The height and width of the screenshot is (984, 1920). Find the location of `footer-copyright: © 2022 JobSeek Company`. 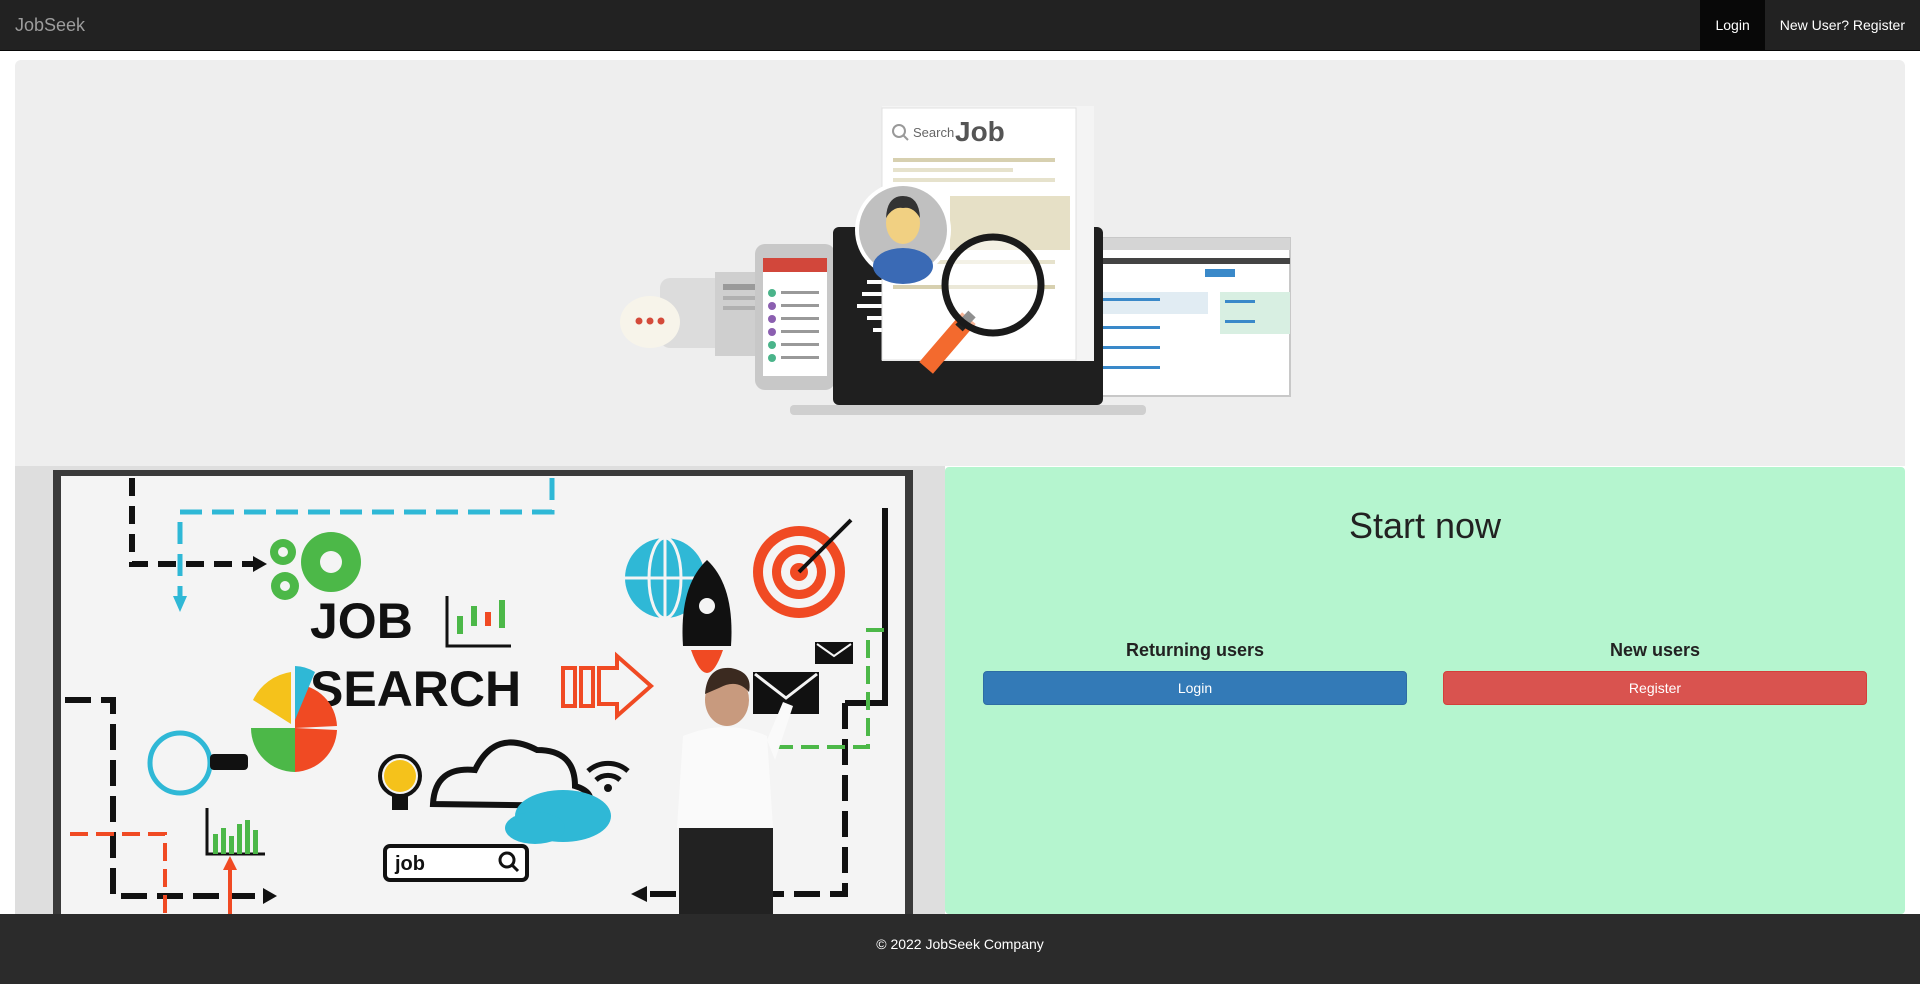

footer-copyright: © 2022 JobSeek Company is located at coordinates (960, 944).